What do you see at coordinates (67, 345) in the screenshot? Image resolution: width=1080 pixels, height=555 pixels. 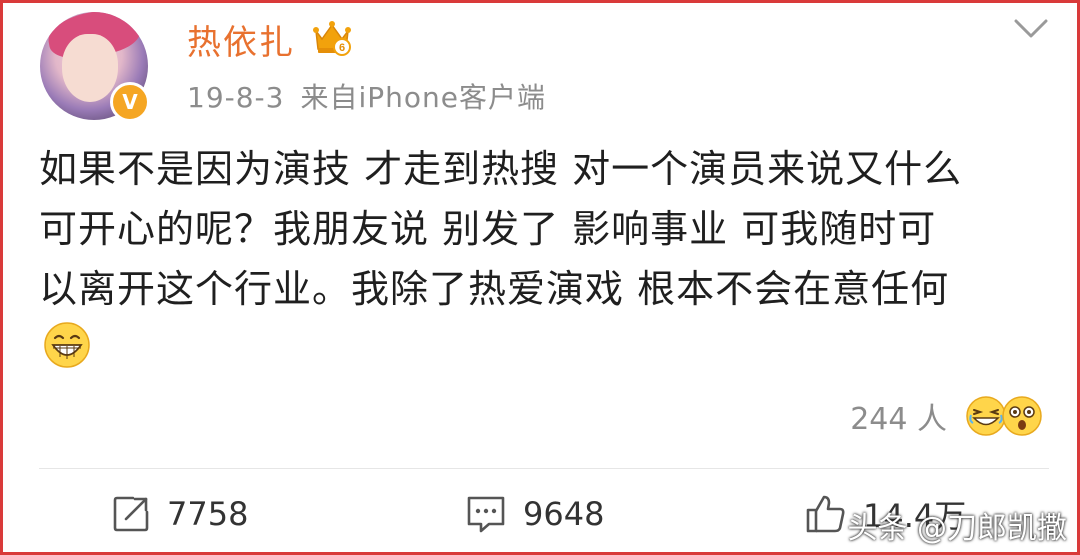 I see `grinning-face-icon` at bounding box center [67, 345].